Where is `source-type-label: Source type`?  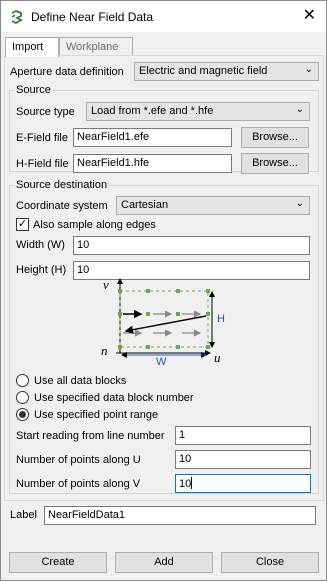 source-type-label: Source type is located at coordinates (45, 112).